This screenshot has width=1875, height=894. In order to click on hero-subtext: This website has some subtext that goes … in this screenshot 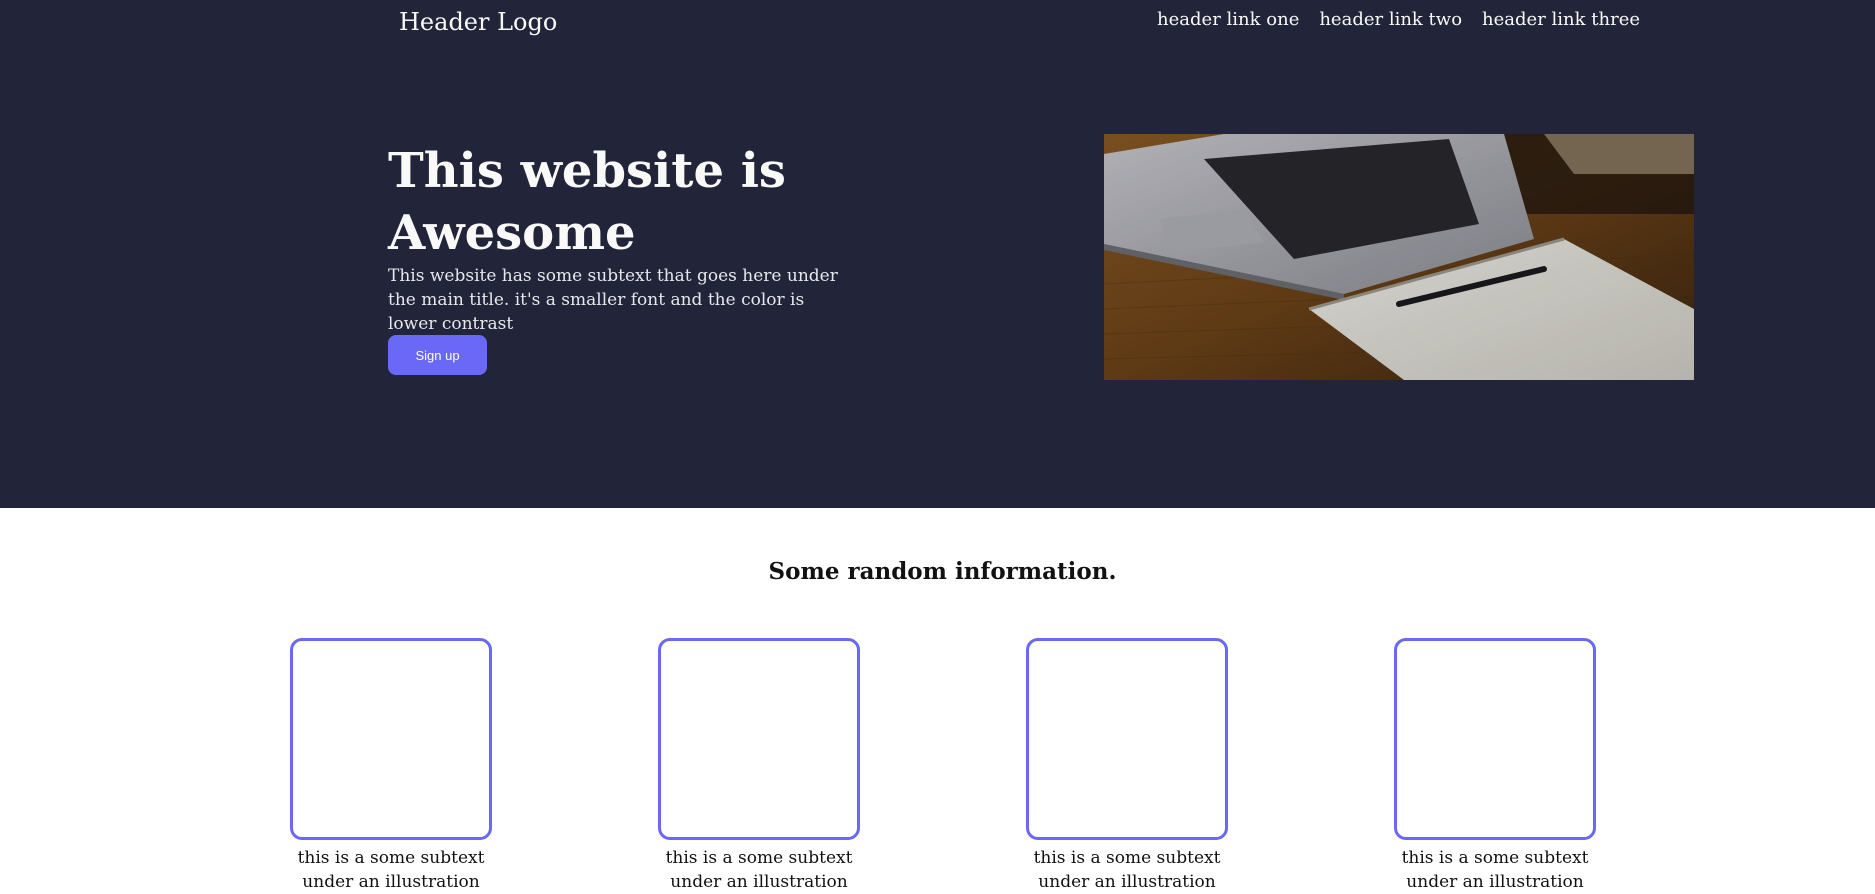, I will do `click(613, 300)`.